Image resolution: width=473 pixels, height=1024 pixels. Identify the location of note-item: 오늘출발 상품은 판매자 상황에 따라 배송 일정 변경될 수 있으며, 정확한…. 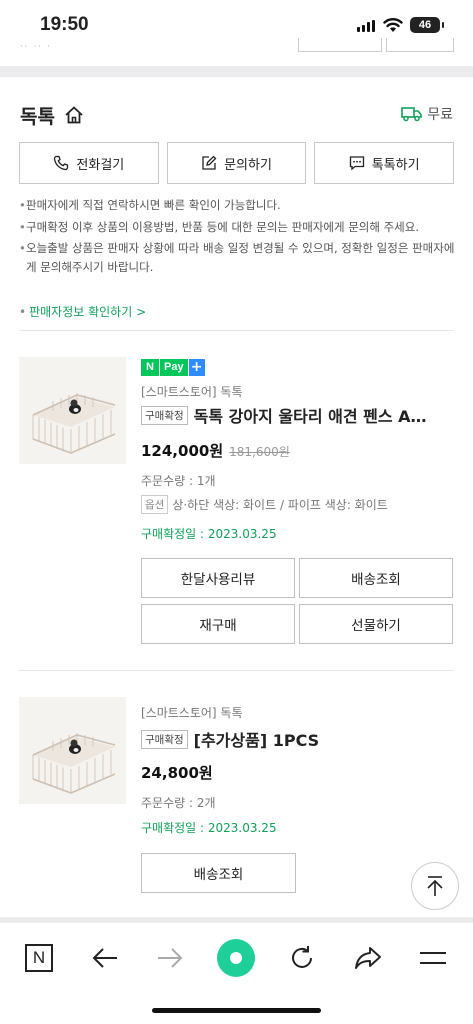
(238, 257).